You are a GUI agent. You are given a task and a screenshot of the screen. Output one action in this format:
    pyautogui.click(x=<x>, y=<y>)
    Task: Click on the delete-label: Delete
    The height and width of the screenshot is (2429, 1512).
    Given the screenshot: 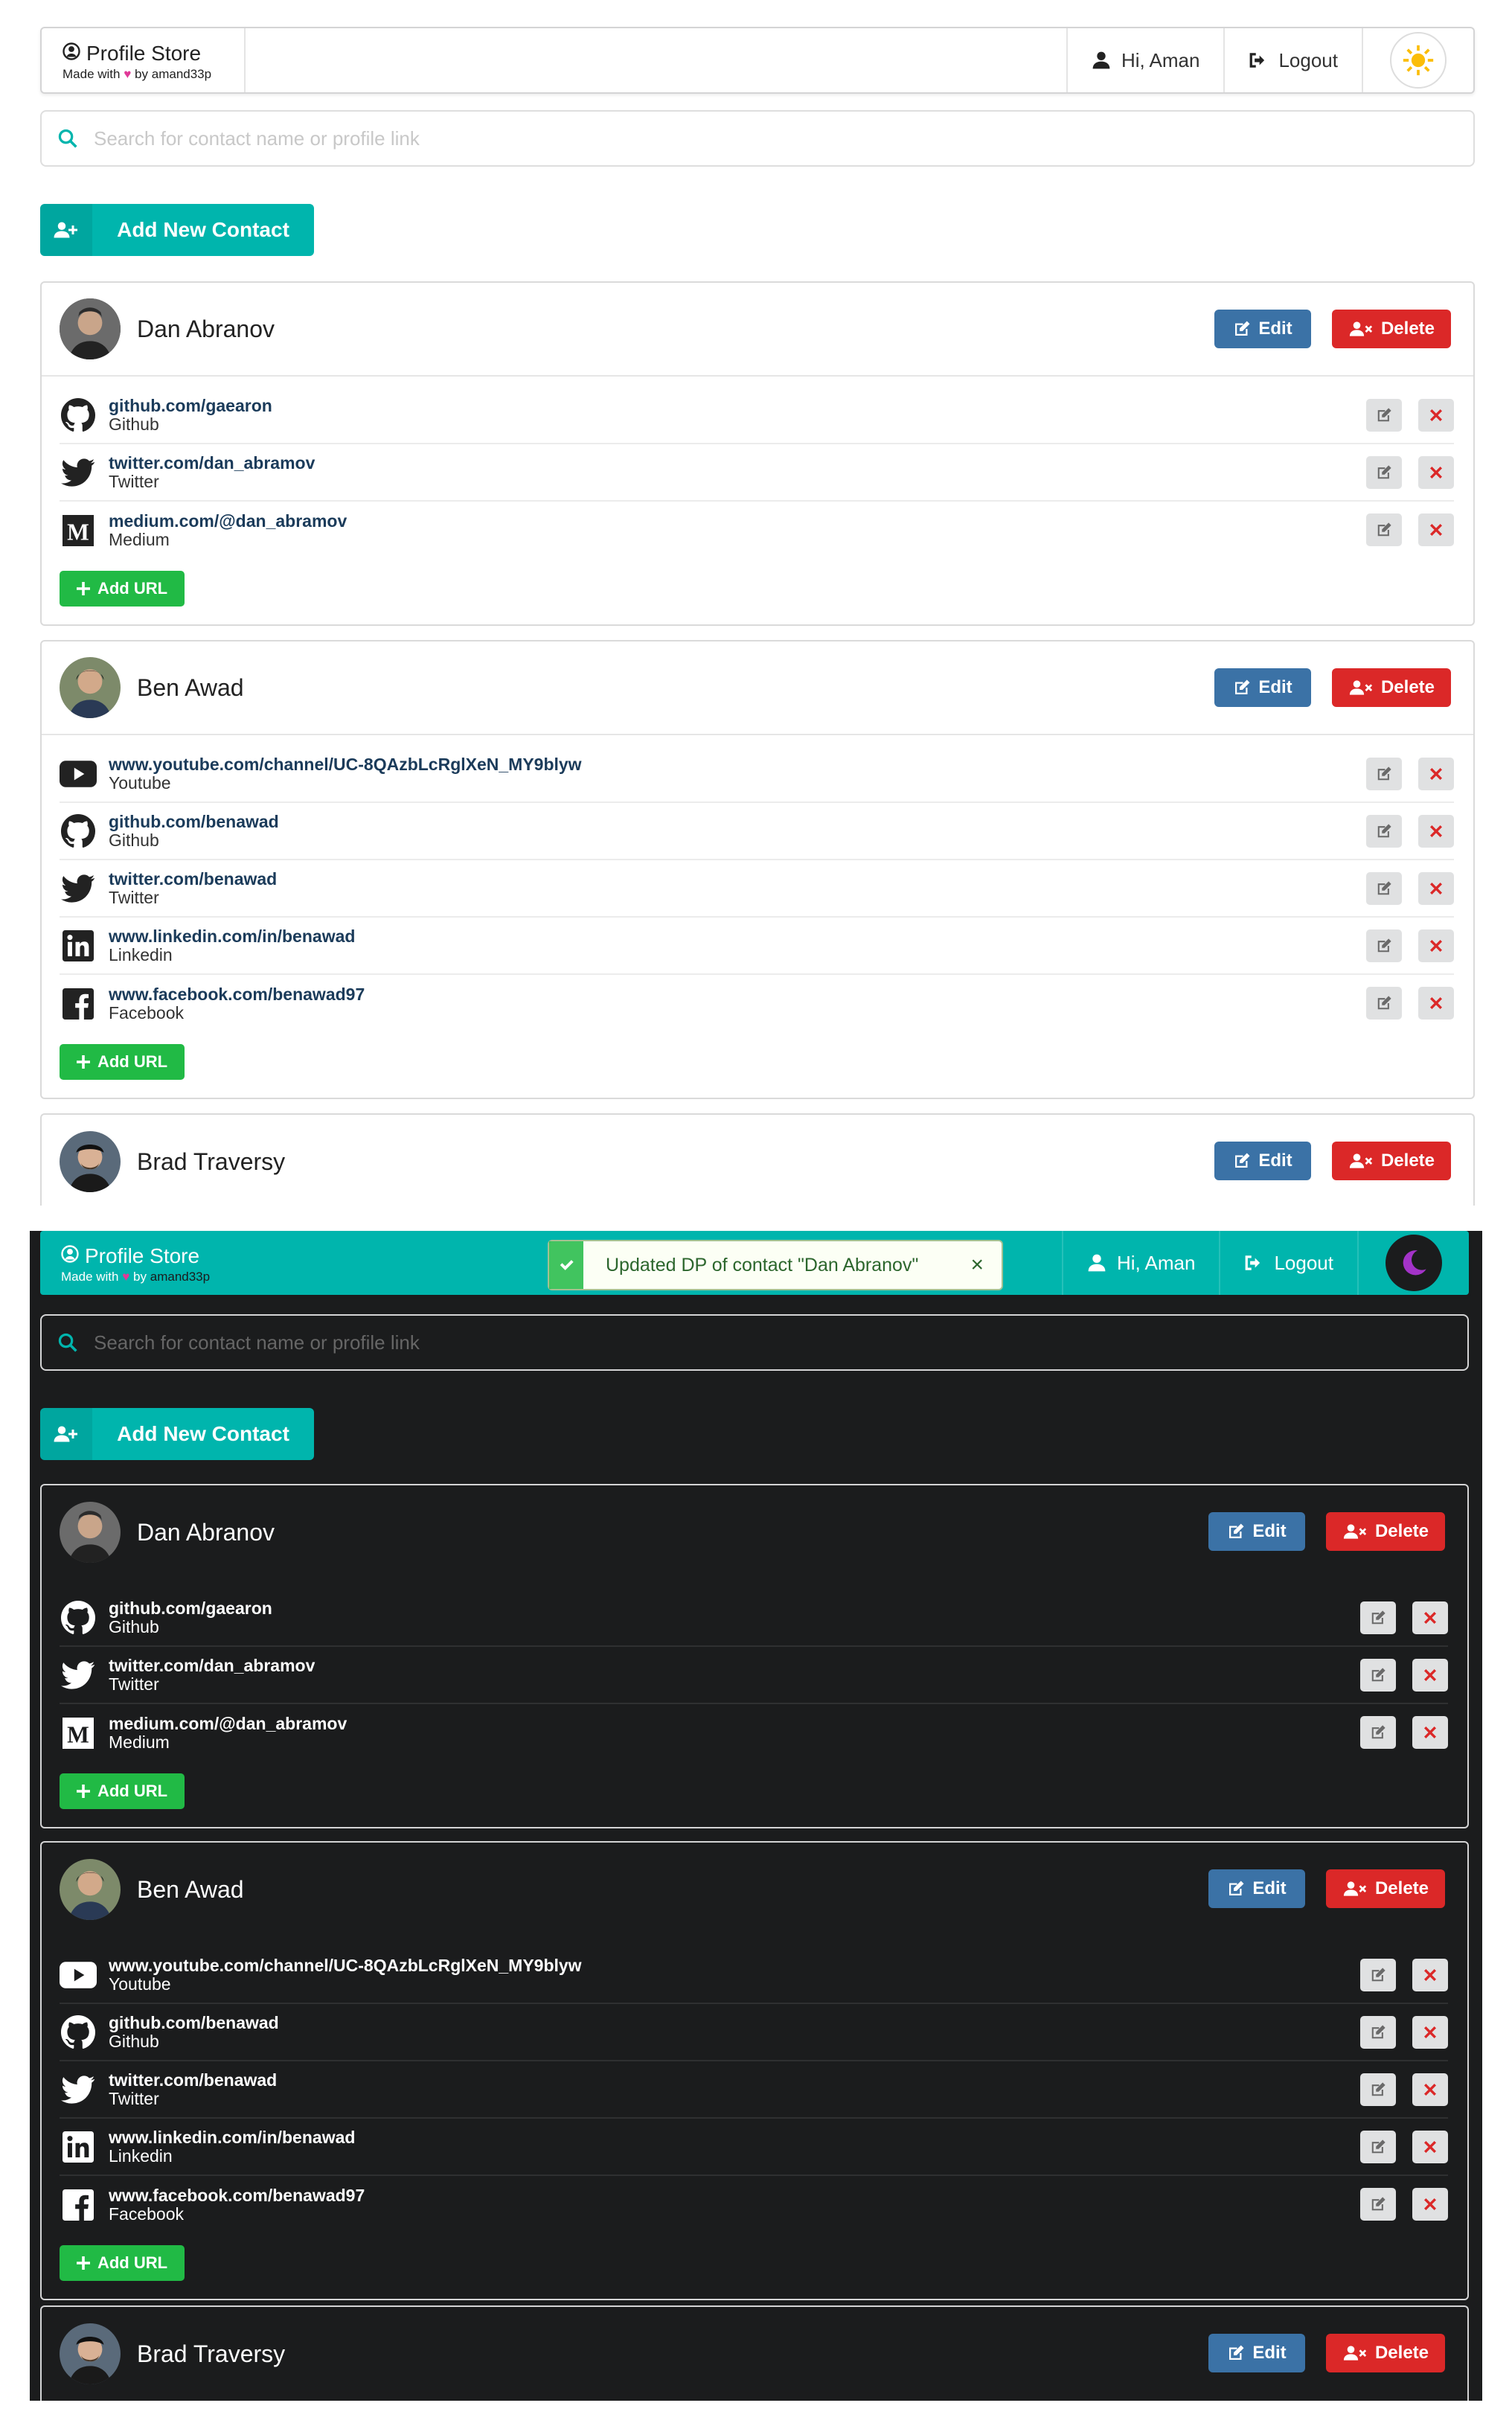 What is the action you would take?
    pyautogui.click(x=1407, y=1161)
    